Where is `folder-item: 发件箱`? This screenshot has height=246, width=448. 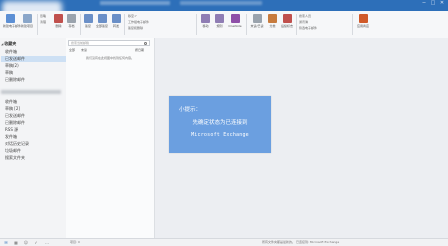 folder-item: 发件箱 is located at coordinates (11, 137).